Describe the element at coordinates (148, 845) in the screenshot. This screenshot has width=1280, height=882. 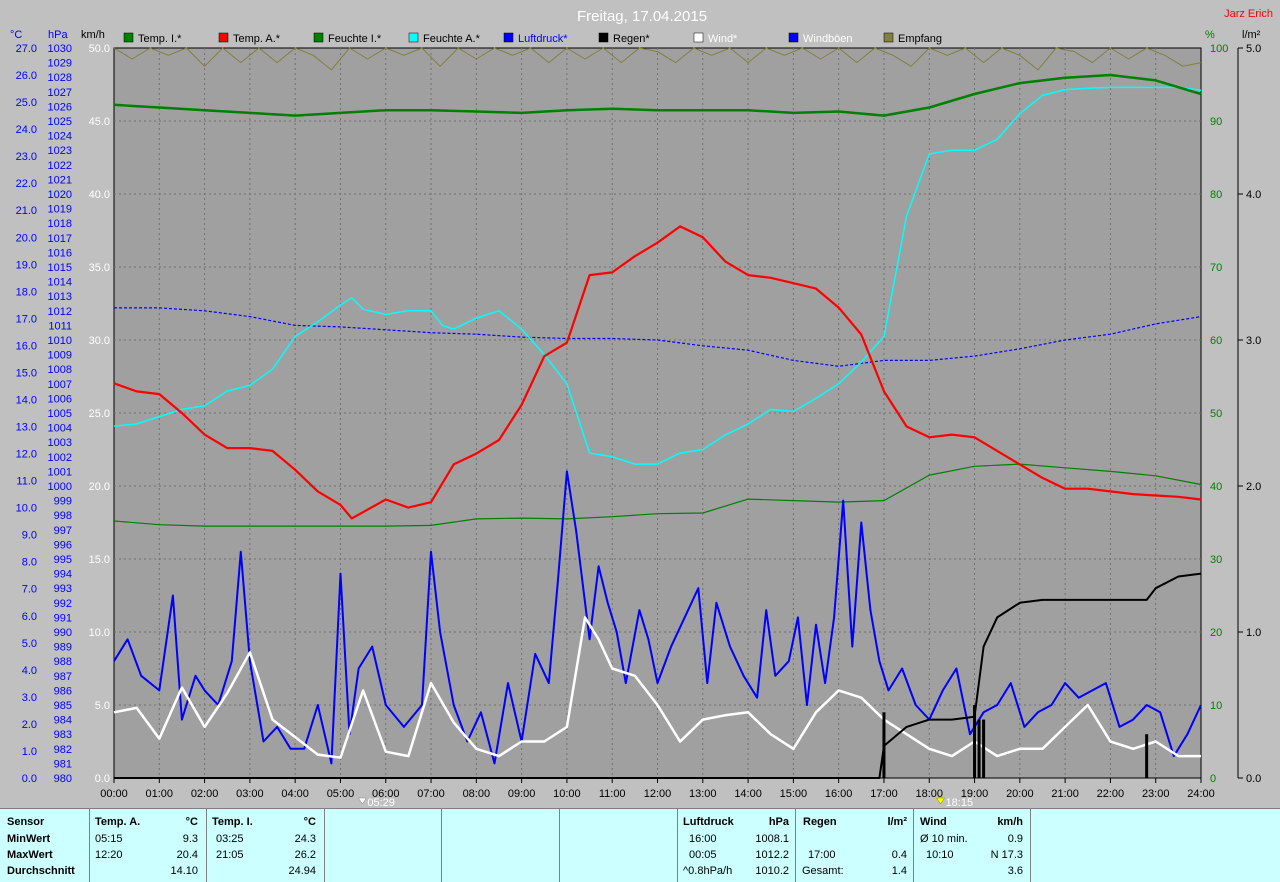
I see `stats-col-temp-a: Temp. A. °C 05:15 9.3 12:20 20.4 14.10` at that location.